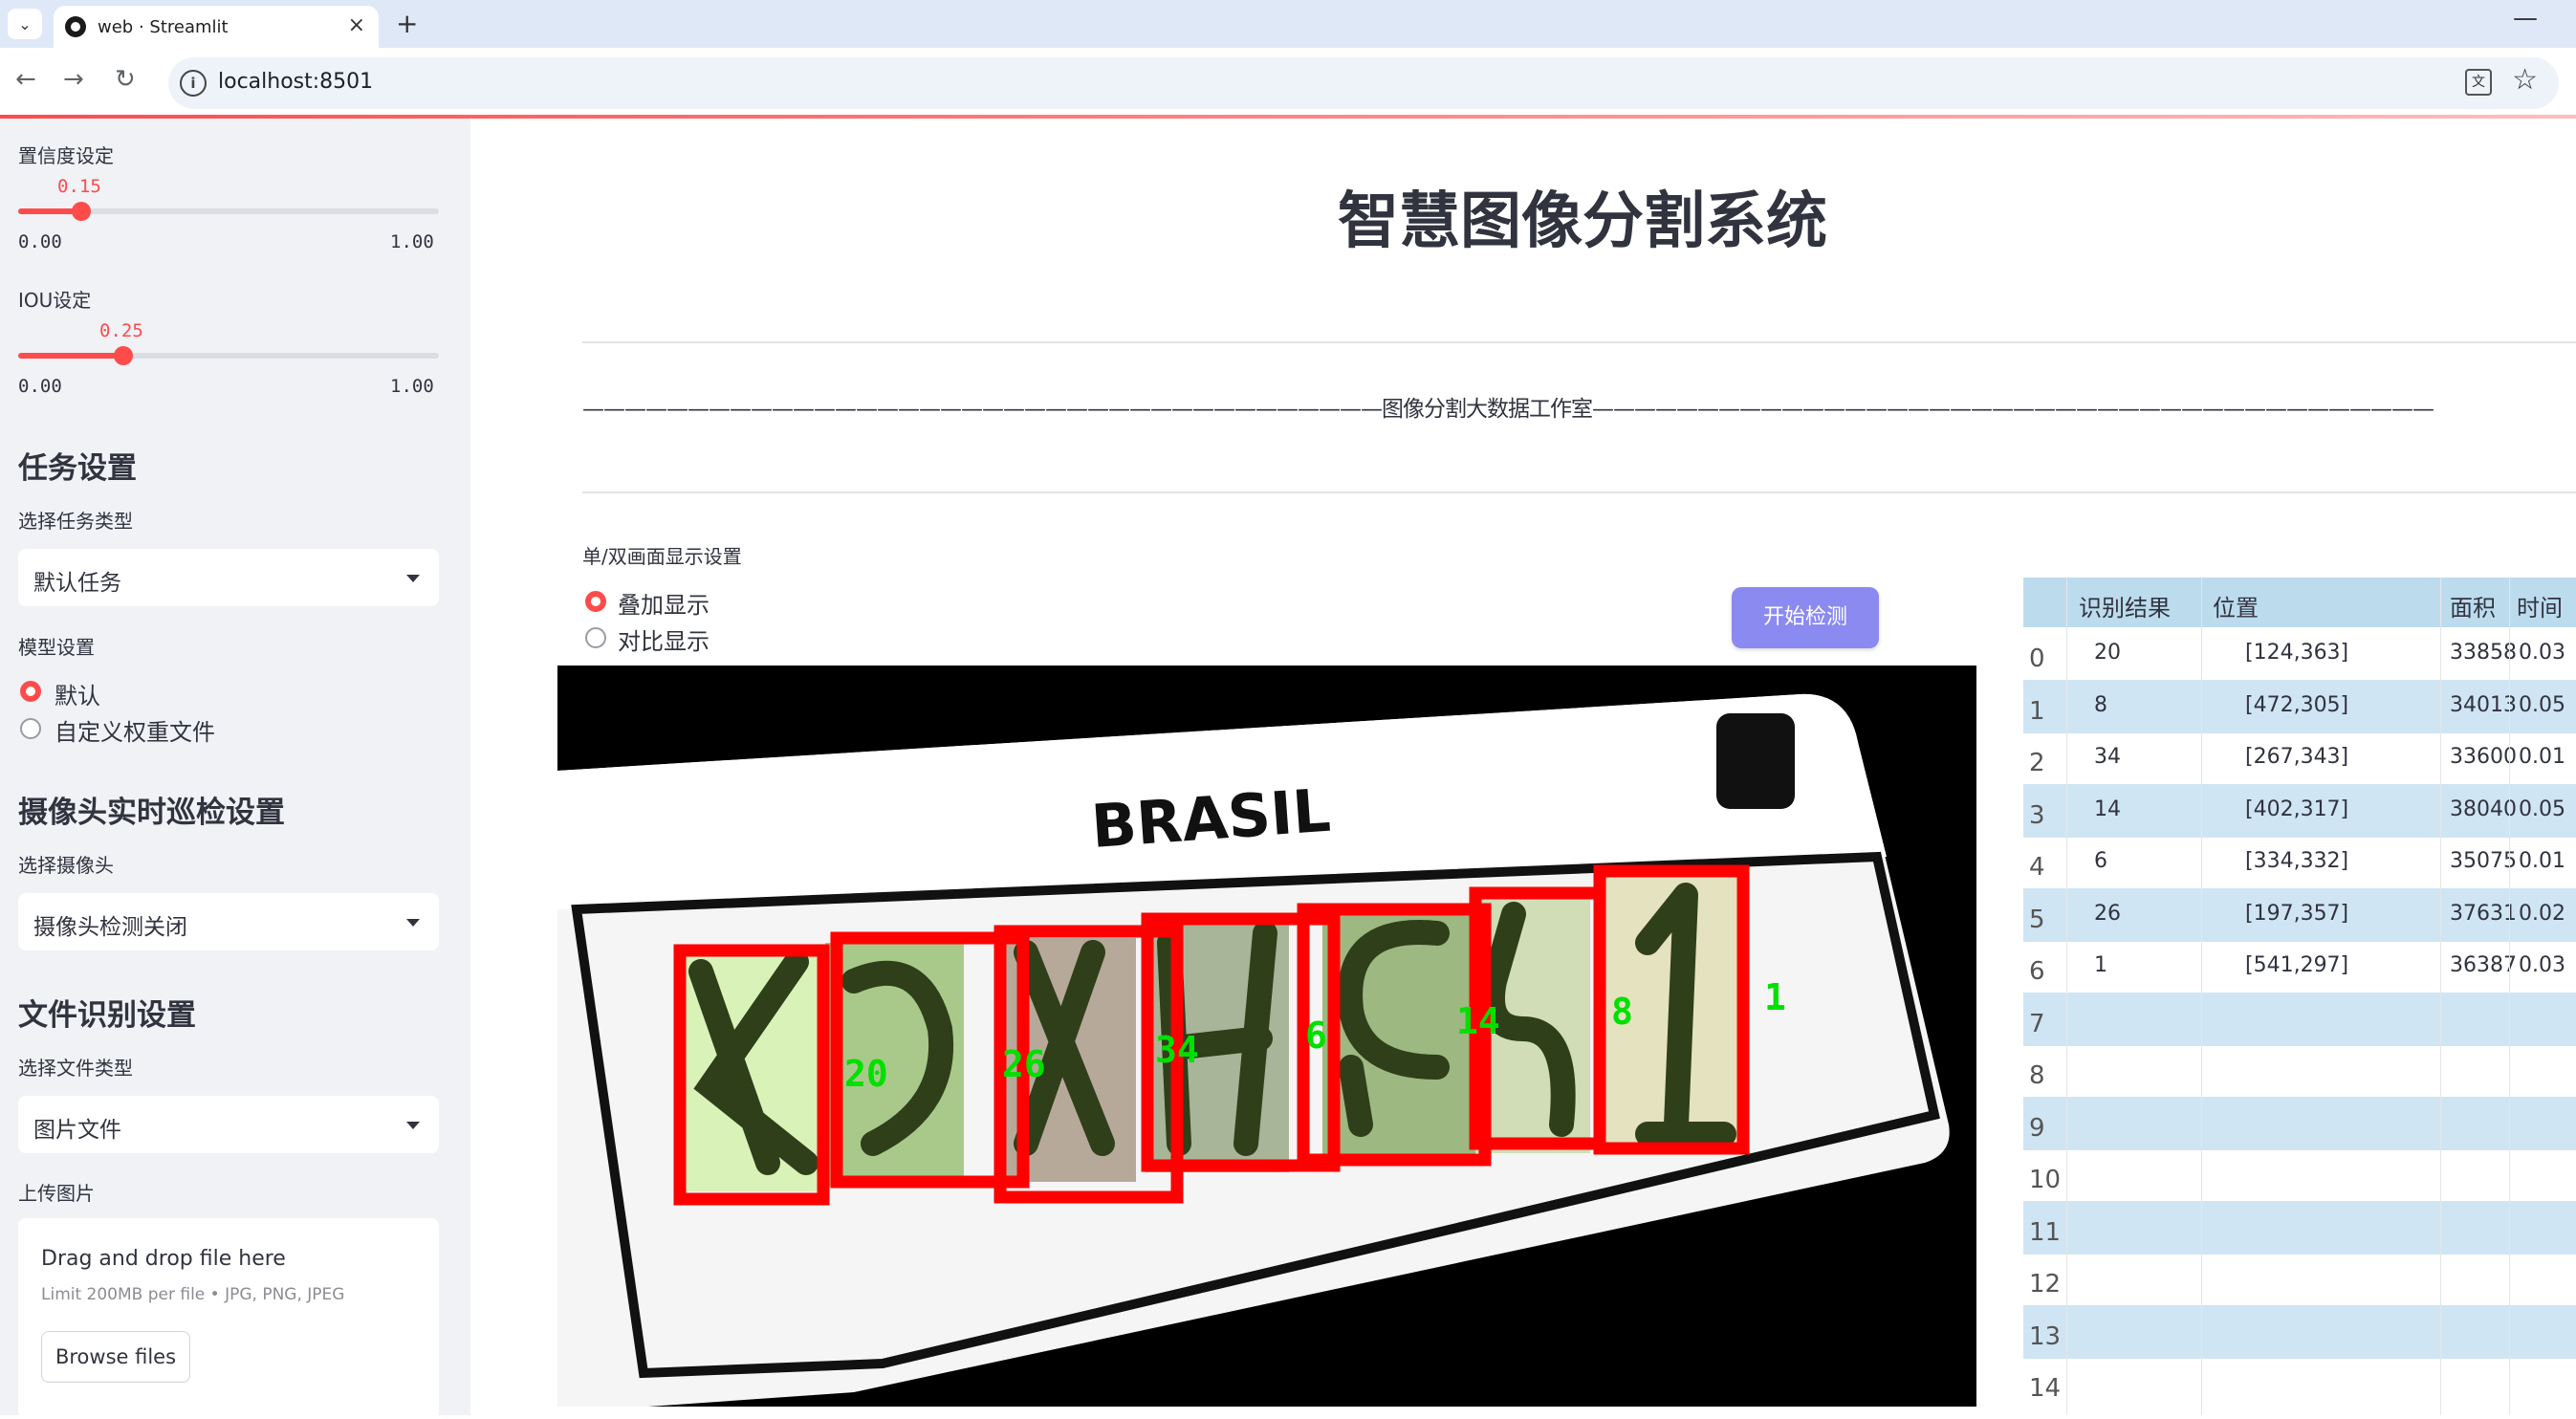 This screenshot has height=1419, width=2576. Describe the element at coordinates (1579, 492) in the screenshot. I see `divider-bottom` at that location.